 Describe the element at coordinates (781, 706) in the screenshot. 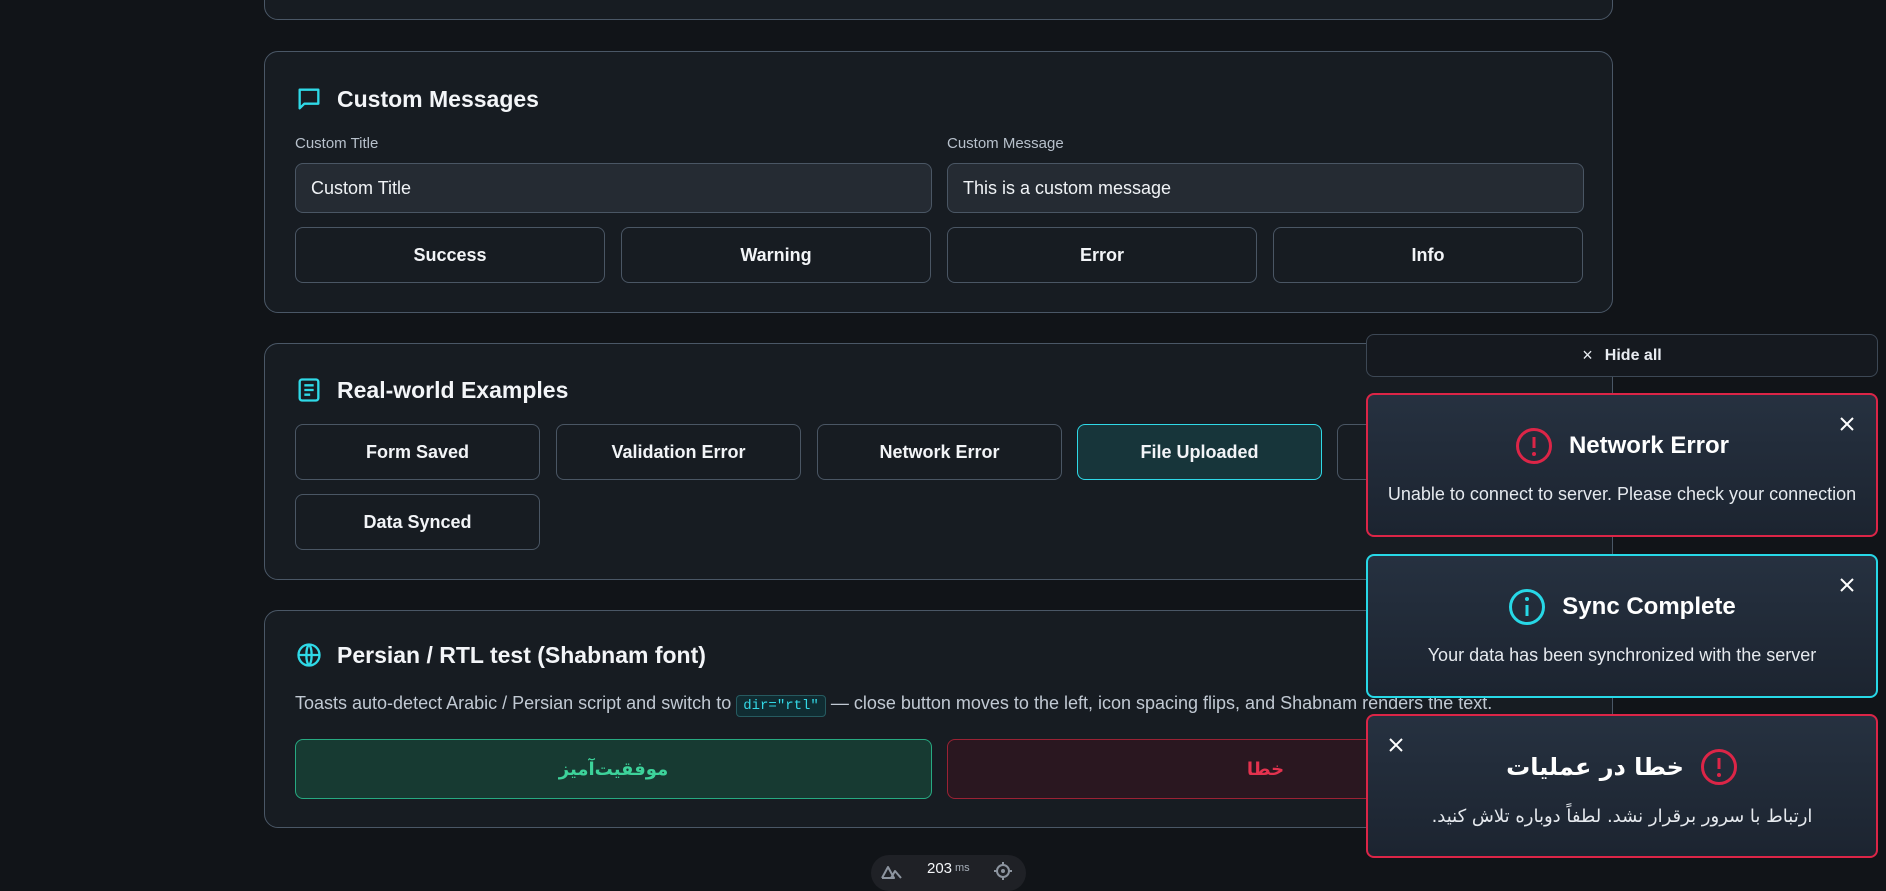

I see `dir-rtl-code: dir="rtl"` at that location.